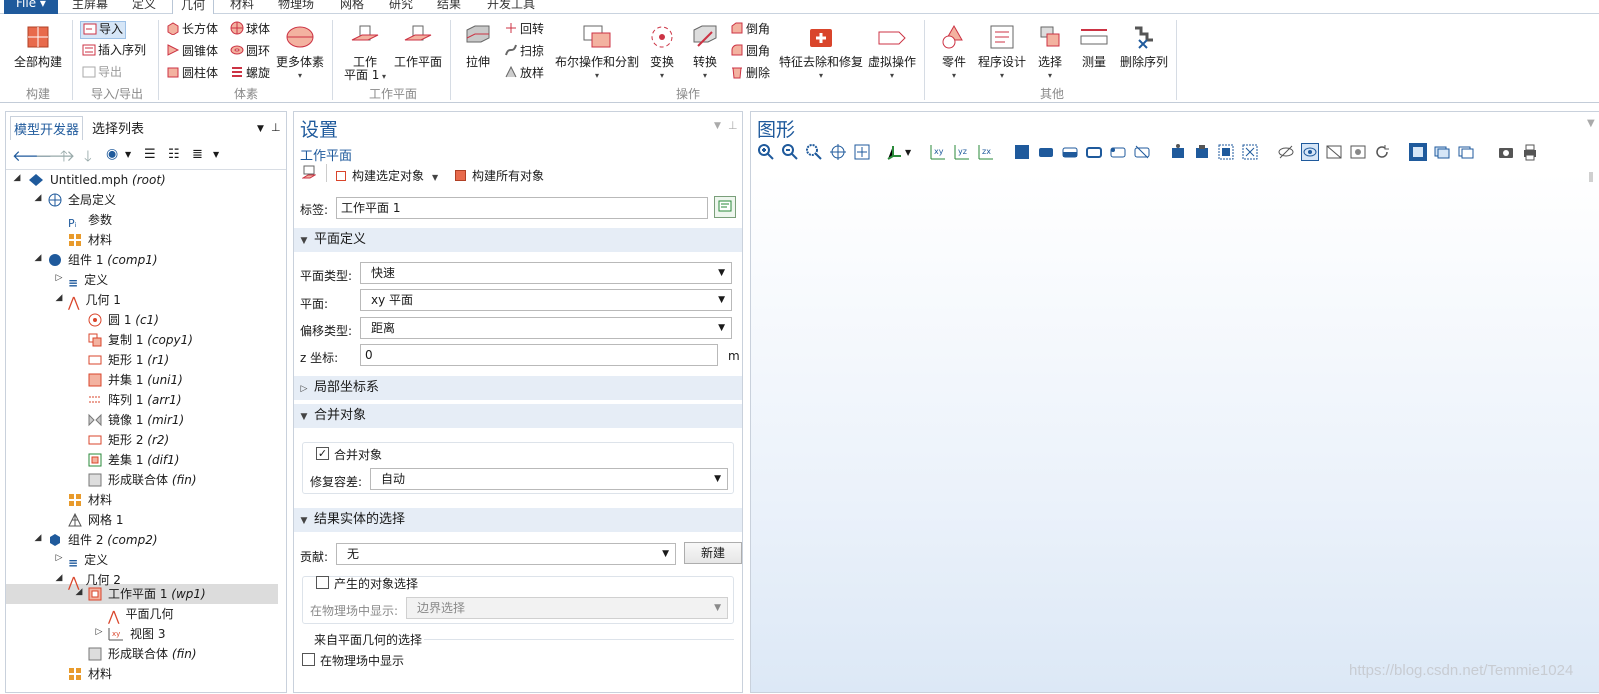 The height and width of the screenshot is (694, 1599). Describe the element at coordinates (1506, 152) in the screenshot. I see `camera-icon` at that location.